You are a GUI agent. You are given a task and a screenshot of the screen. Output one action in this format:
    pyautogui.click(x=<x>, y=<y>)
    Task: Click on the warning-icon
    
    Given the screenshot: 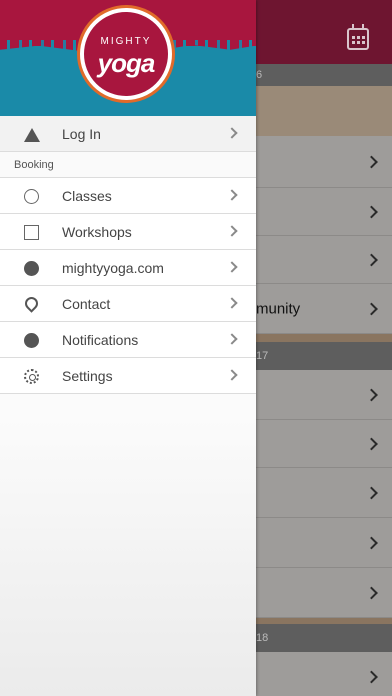 What is the action you would take?
    pyautogui.click(x=32, y=134)
    